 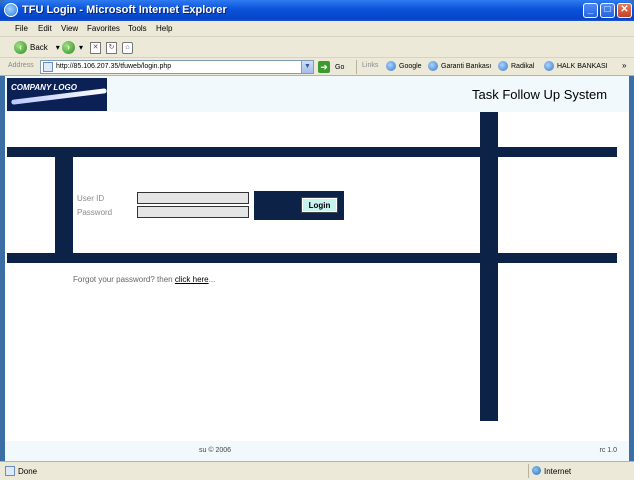 I want to click on close-button: ✕, so click(x=624, y=10).